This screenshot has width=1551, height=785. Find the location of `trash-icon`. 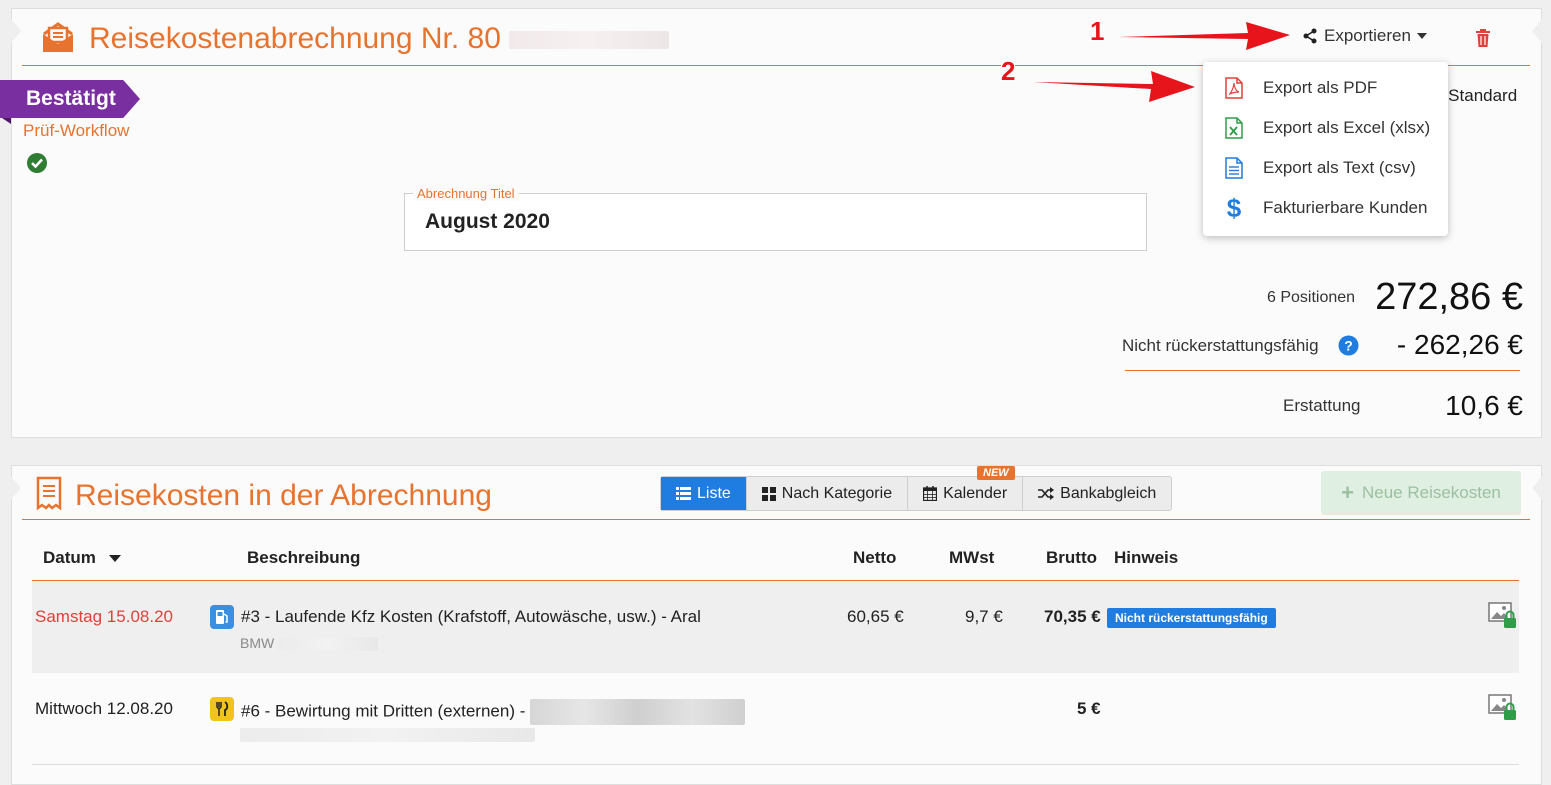

trash-icon is located at coordinates (1483, 38).